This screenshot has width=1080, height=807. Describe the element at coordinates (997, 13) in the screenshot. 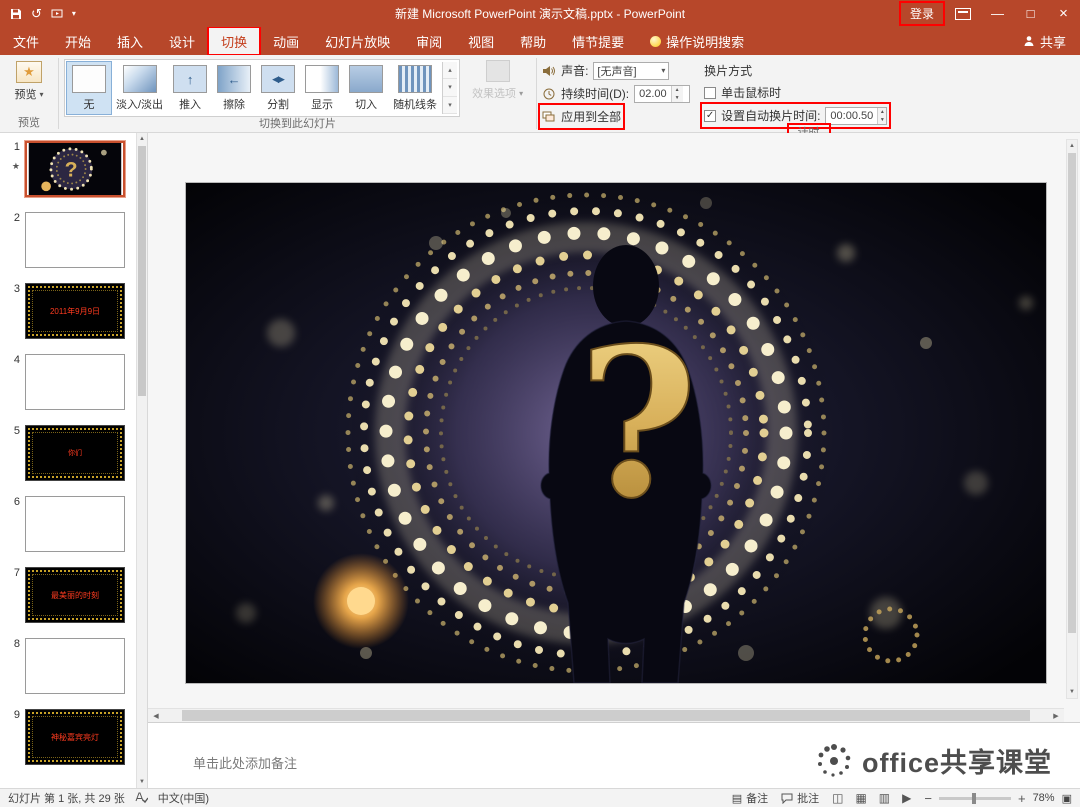

I see `minimize-button: —` at that location.